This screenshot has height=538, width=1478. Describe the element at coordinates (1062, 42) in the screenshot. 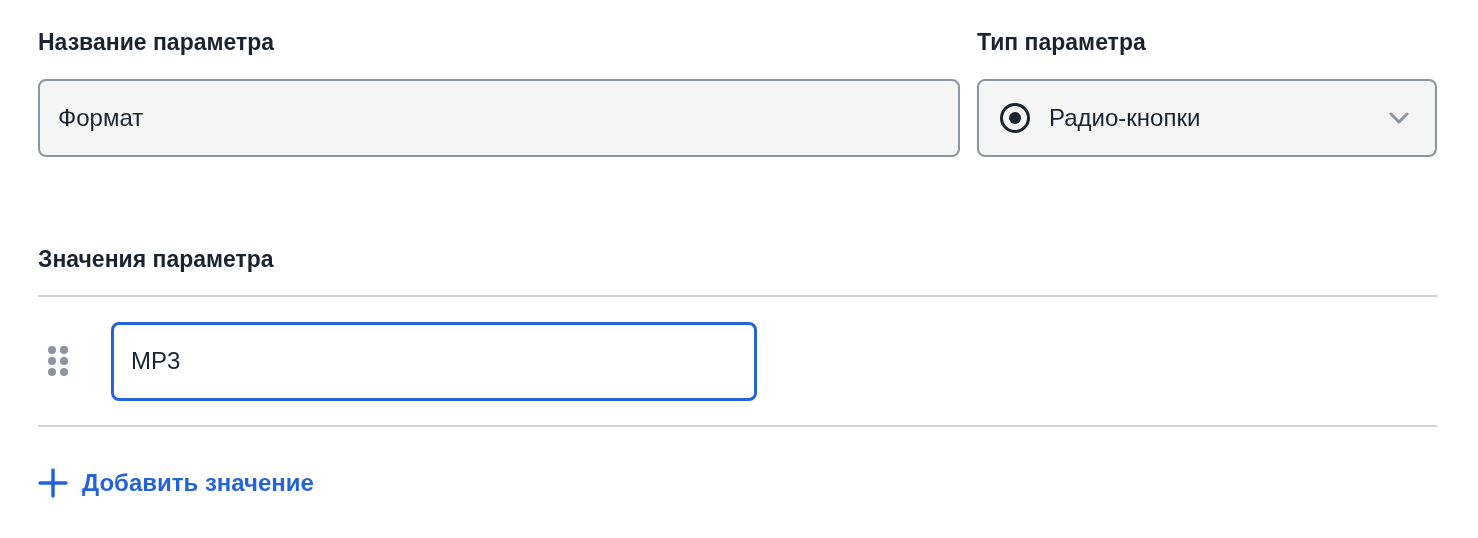

I see `field-label: Тип параметра` at that location.